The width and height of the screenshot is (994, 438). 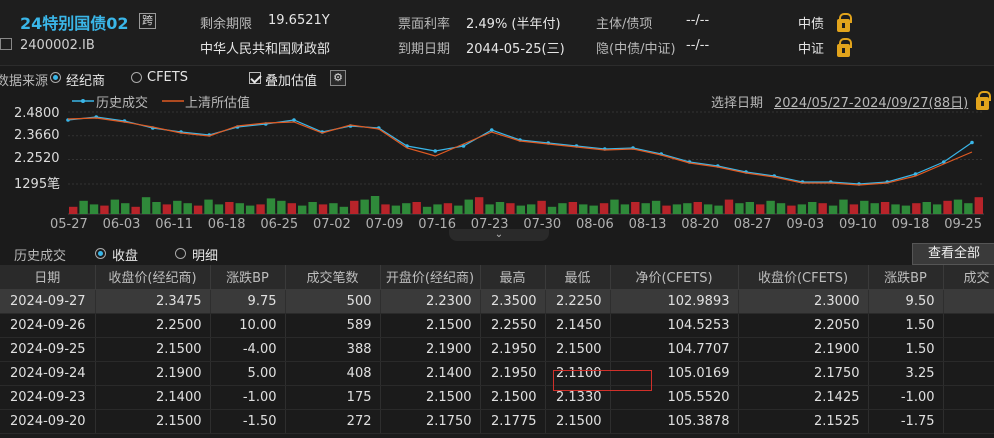 What do you see at coordinates (674, 349) in the screenshot?
I see `table-cell: 104.7707` at bounding box center [674, 349].